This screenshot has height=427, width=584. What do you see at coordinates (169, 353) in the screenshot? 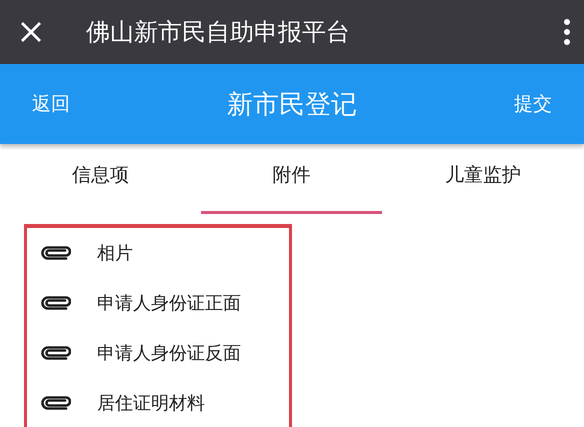
I see `attachment-label: 申请人身份证反面` at bounding box center [169, 353].